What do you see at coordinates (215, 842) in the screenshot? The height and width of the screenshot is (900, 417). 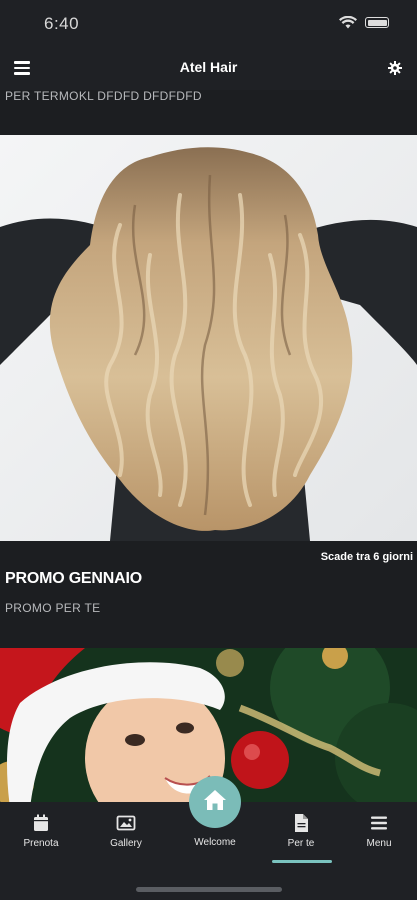 I see `tab-welcome-label: Welcome` at bounding box center [215, 842].